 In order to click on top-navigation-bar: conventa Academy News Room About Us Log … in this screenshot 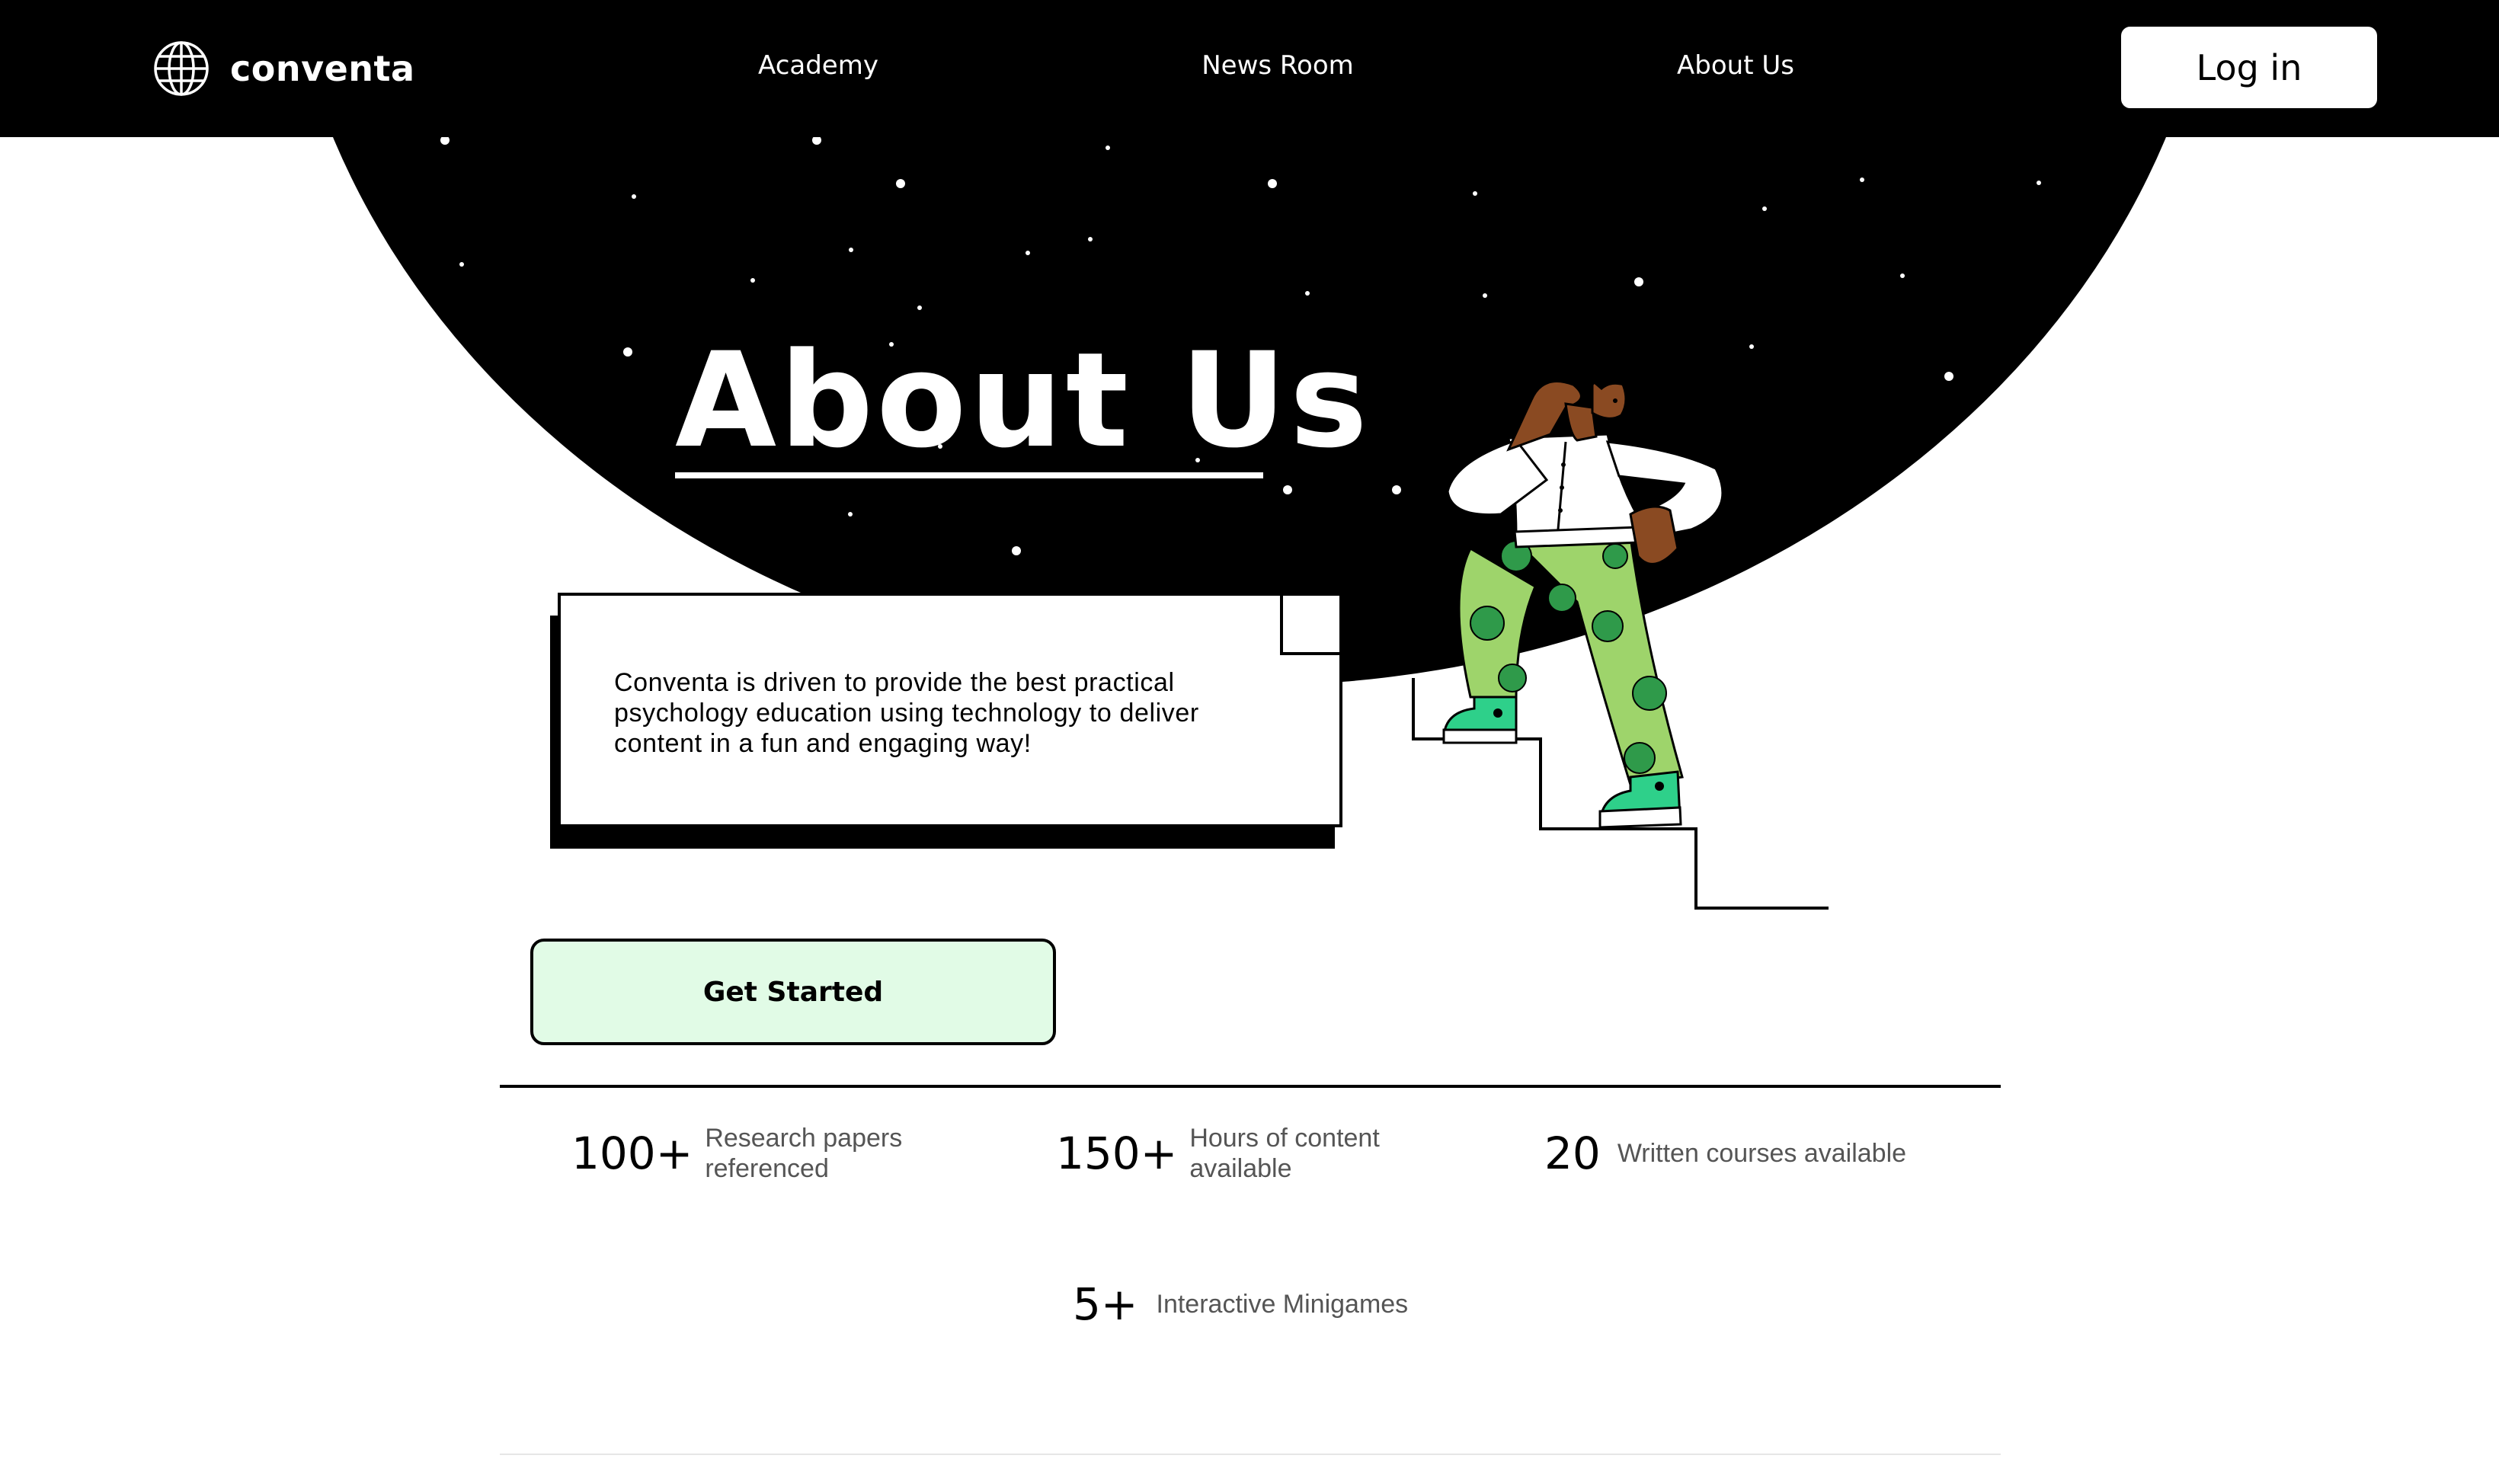, I will do `click(1249, 68)`.